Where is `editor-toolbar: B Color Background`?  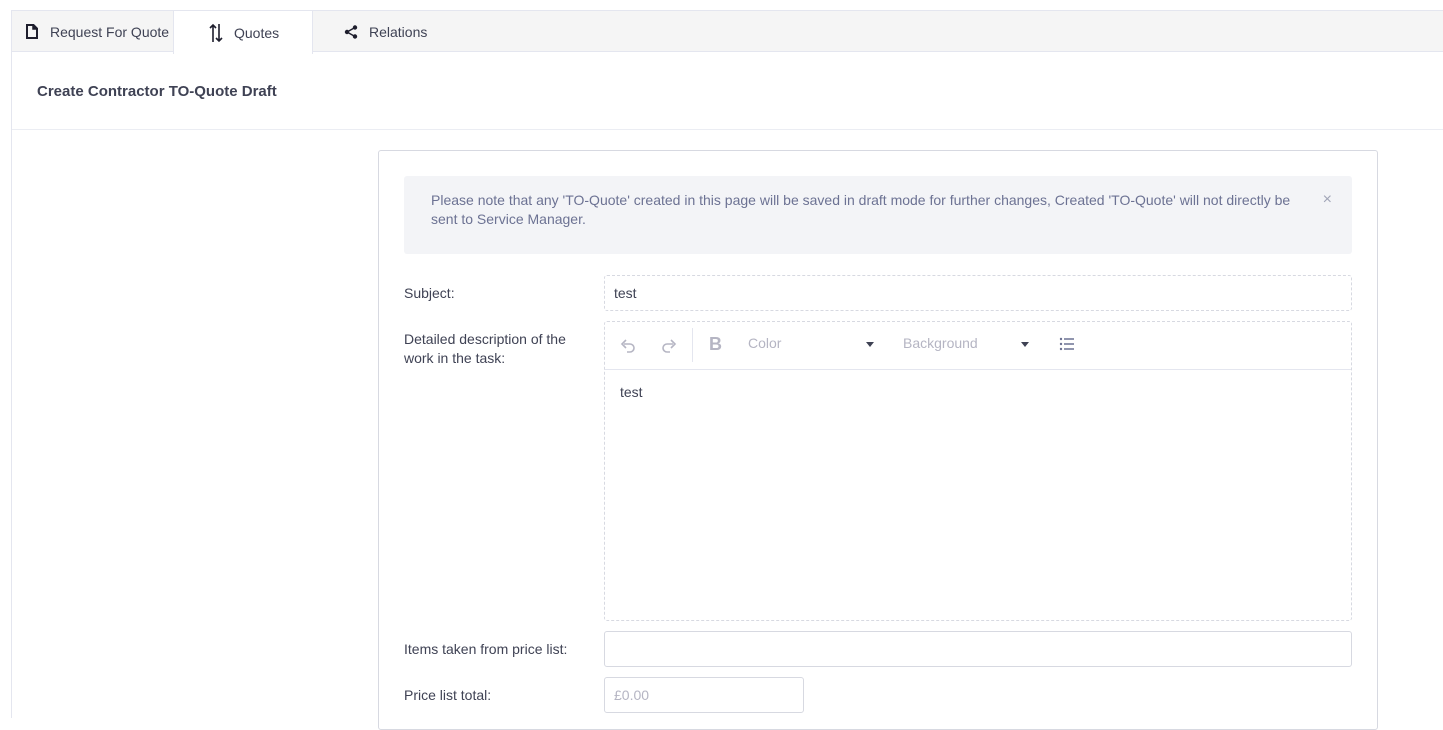 editor-toolbar: B Color Background is located at coordinates (978, 346).